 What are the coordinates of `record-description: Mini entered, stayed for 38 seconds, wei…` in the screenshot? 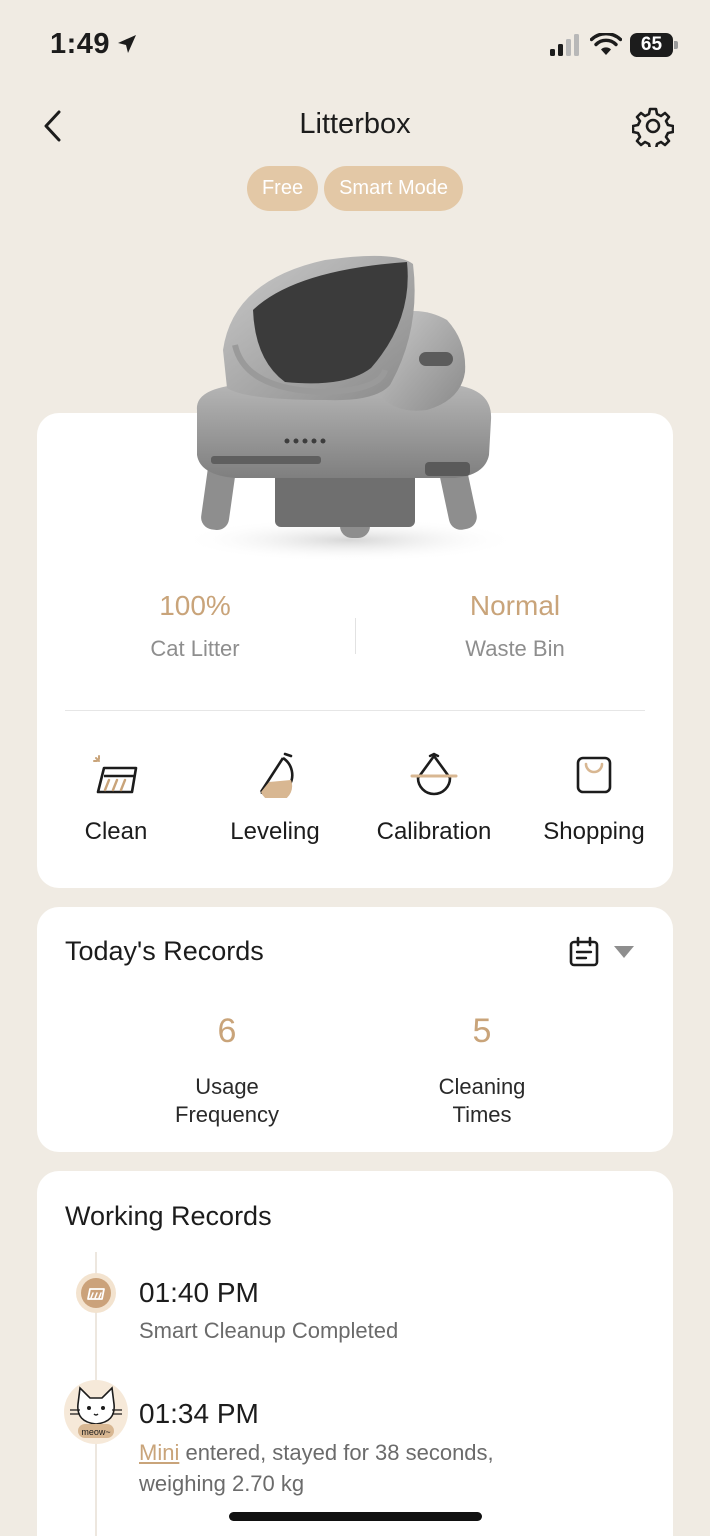 It's located at (316, 1468).